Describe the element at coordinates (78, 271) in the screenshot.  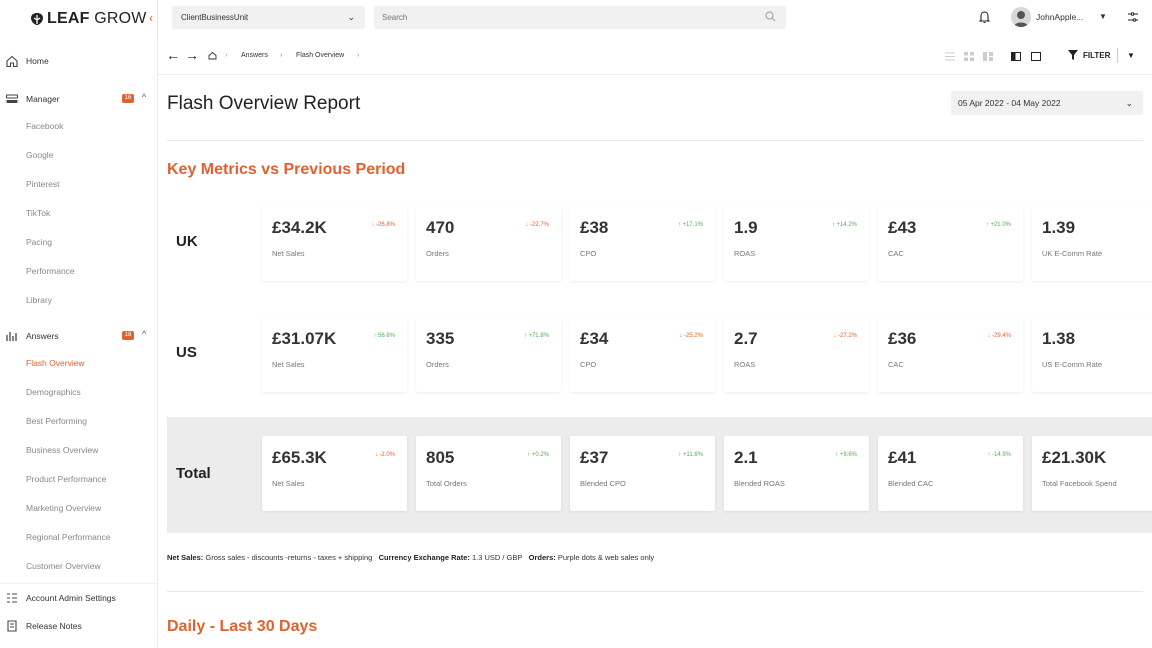
I see `sidebar-item-performance: Performance` at that location.